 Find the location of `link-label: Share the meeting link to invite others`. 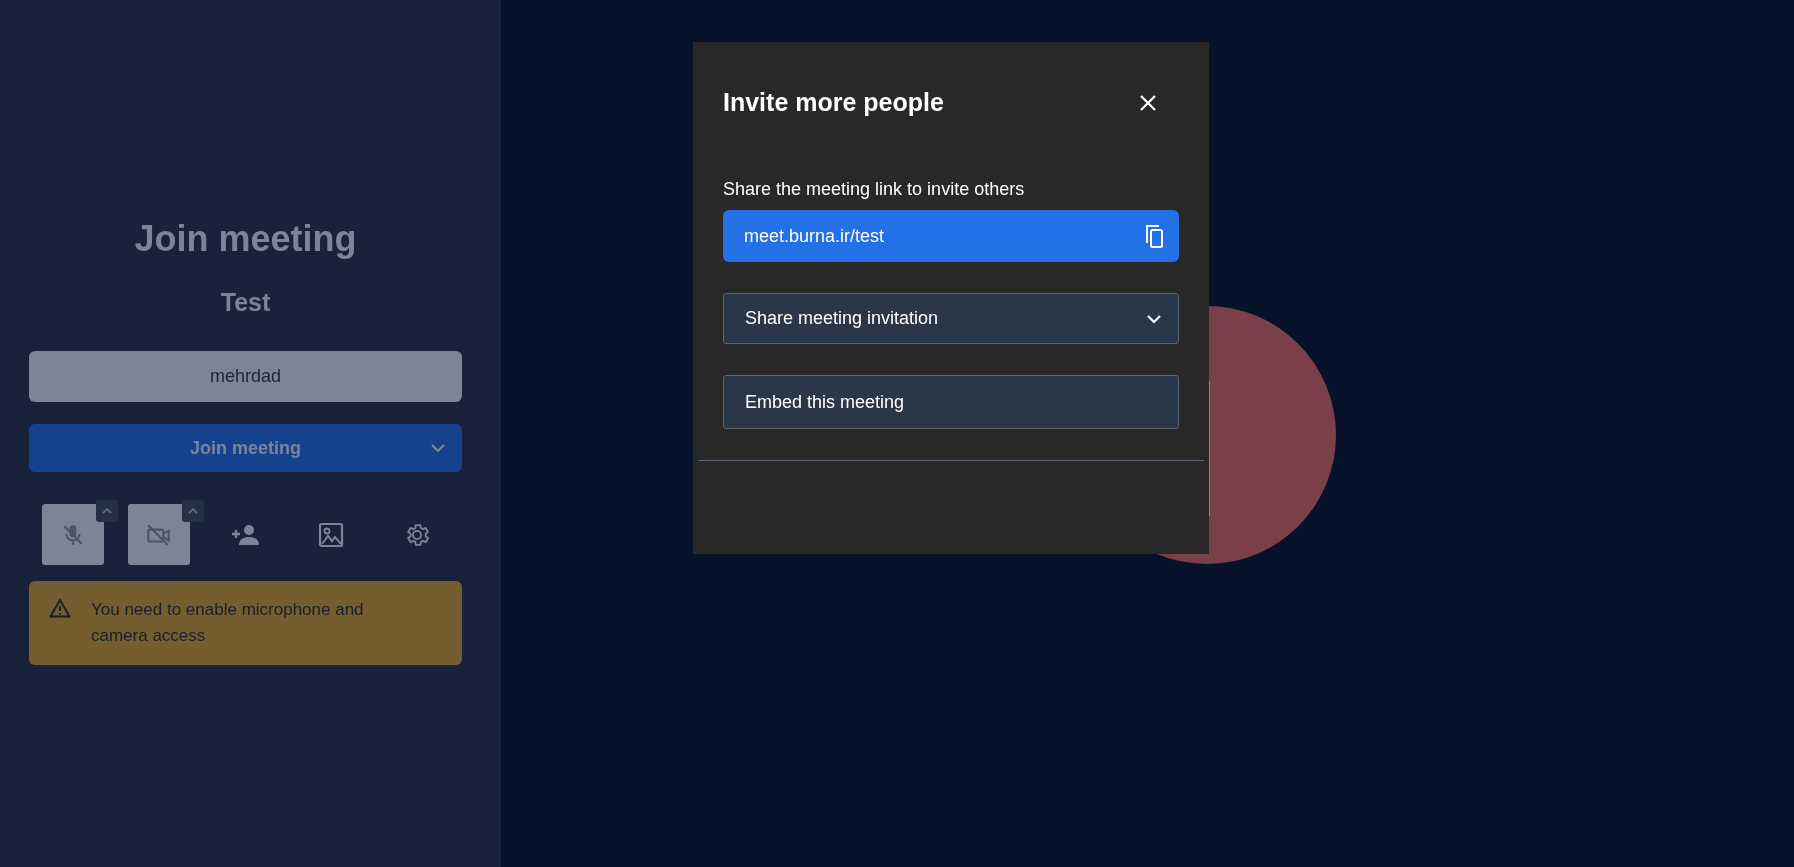

link-label: Share the meeting link to invite others is located at coordinates (874, 189).